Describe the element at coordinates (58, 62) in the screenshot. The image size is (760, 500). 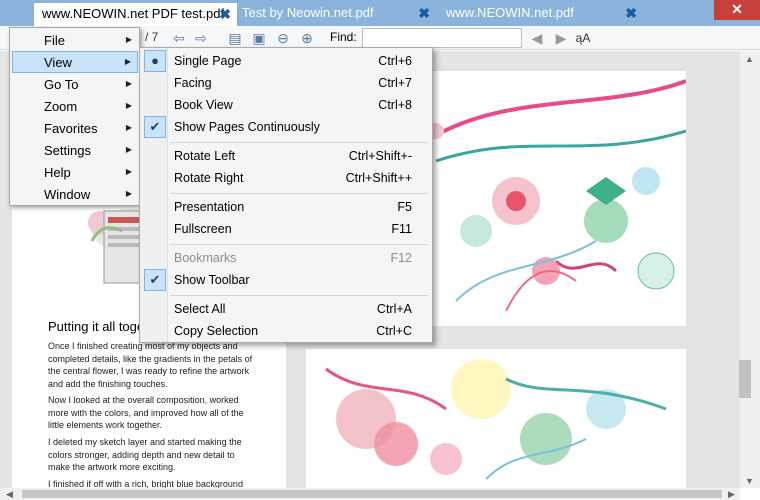
I see `menu-item-label: View` at that location.